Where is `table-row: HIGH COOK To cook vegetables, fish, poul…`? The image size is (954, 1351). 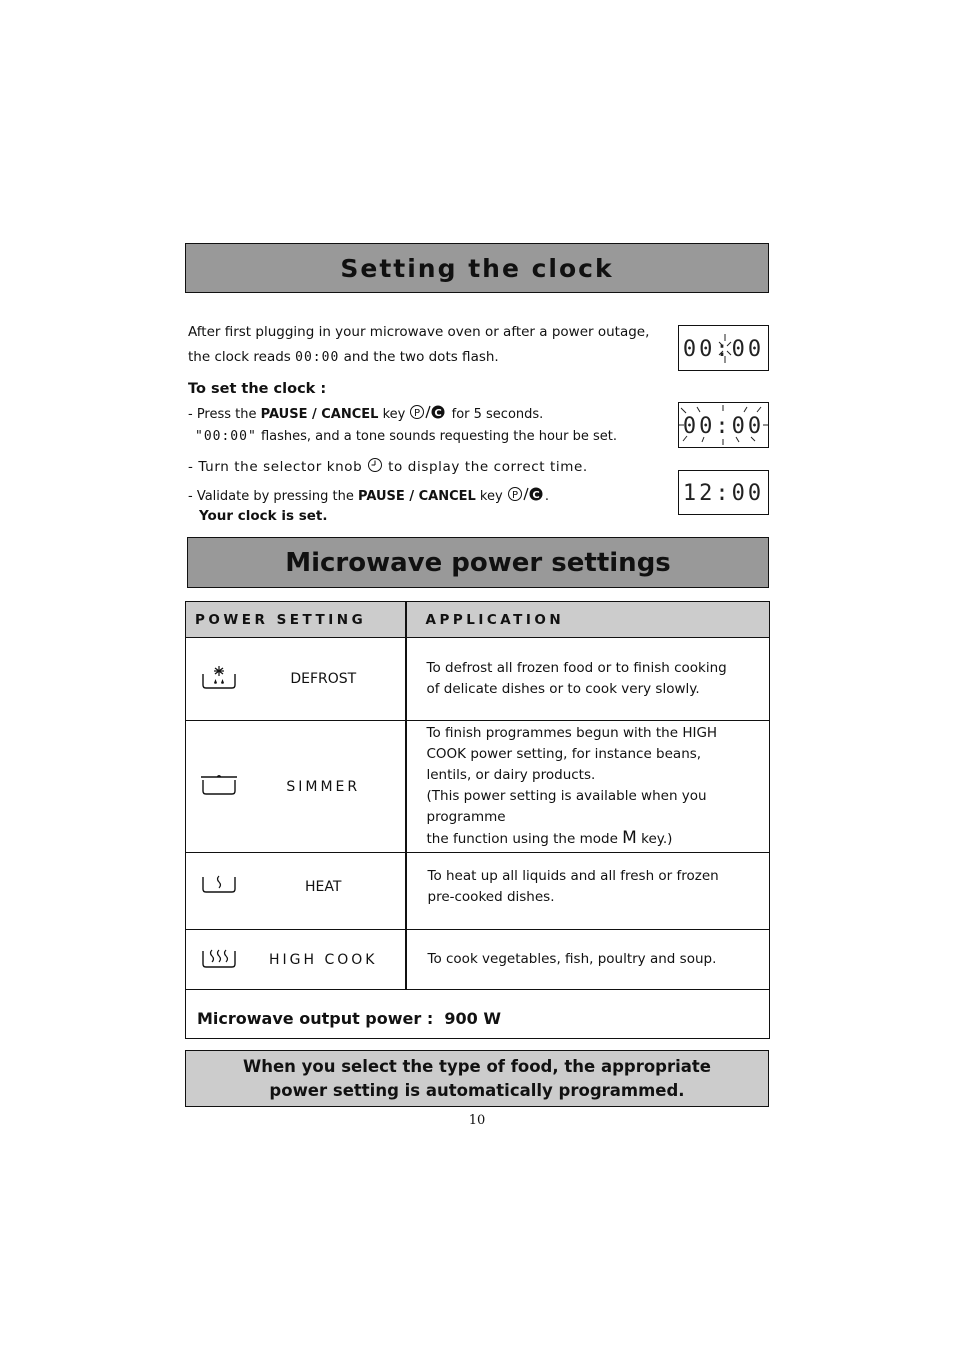 table-row: HIGH COOK To cook vegetables, fish, poul… is located at coordinates (477, 959).